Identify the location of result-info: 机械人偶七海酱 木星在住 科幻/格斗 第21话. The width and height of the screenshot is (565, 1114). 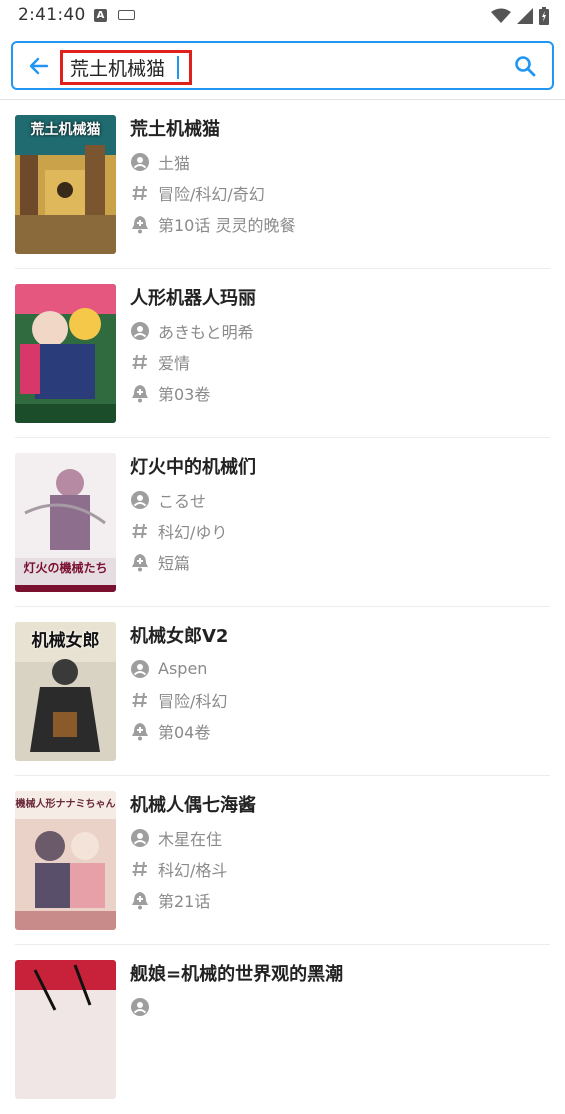
(340, 853).